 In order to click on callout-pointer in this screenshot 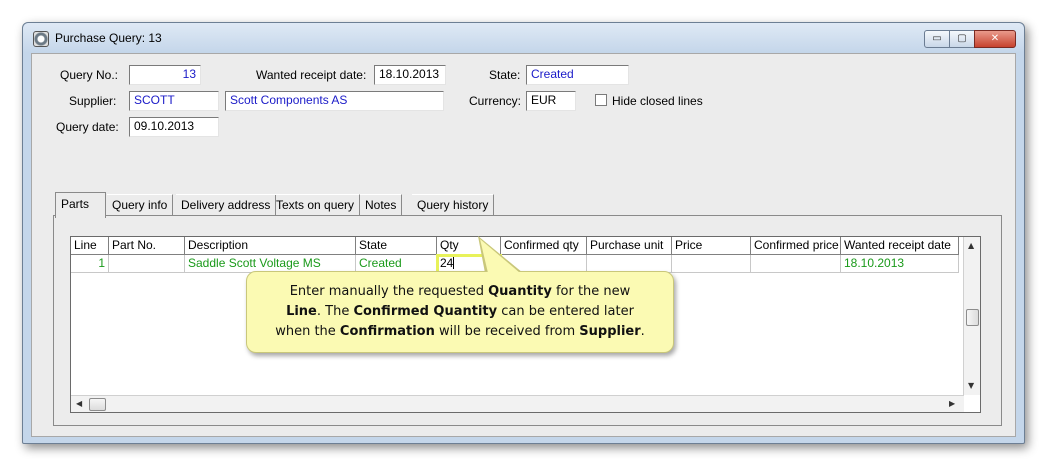, I will do `click(500, 256)`.